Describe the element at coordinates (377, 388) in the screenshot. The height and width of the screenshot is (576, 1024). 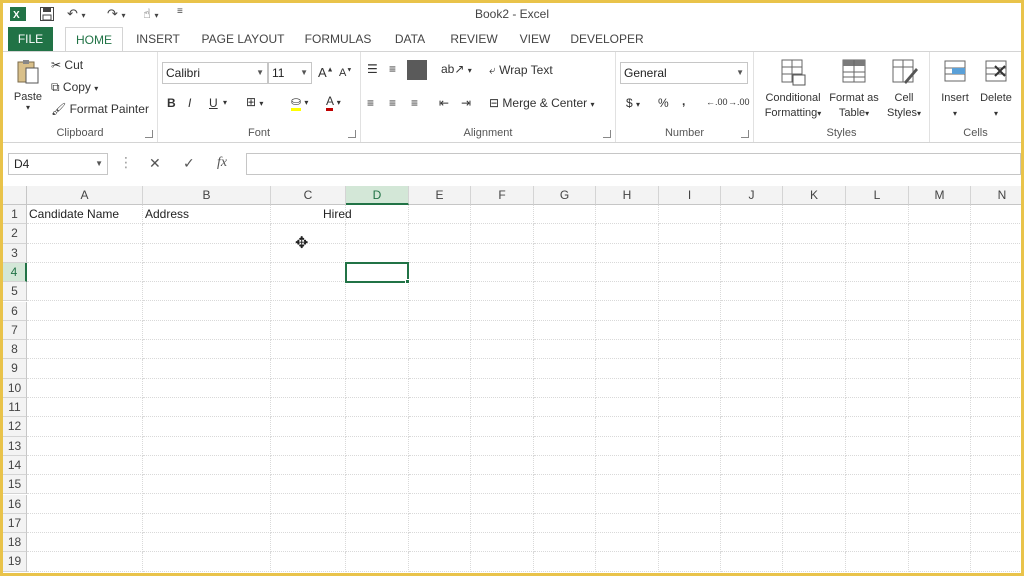
I see `cell-d10` at that location.